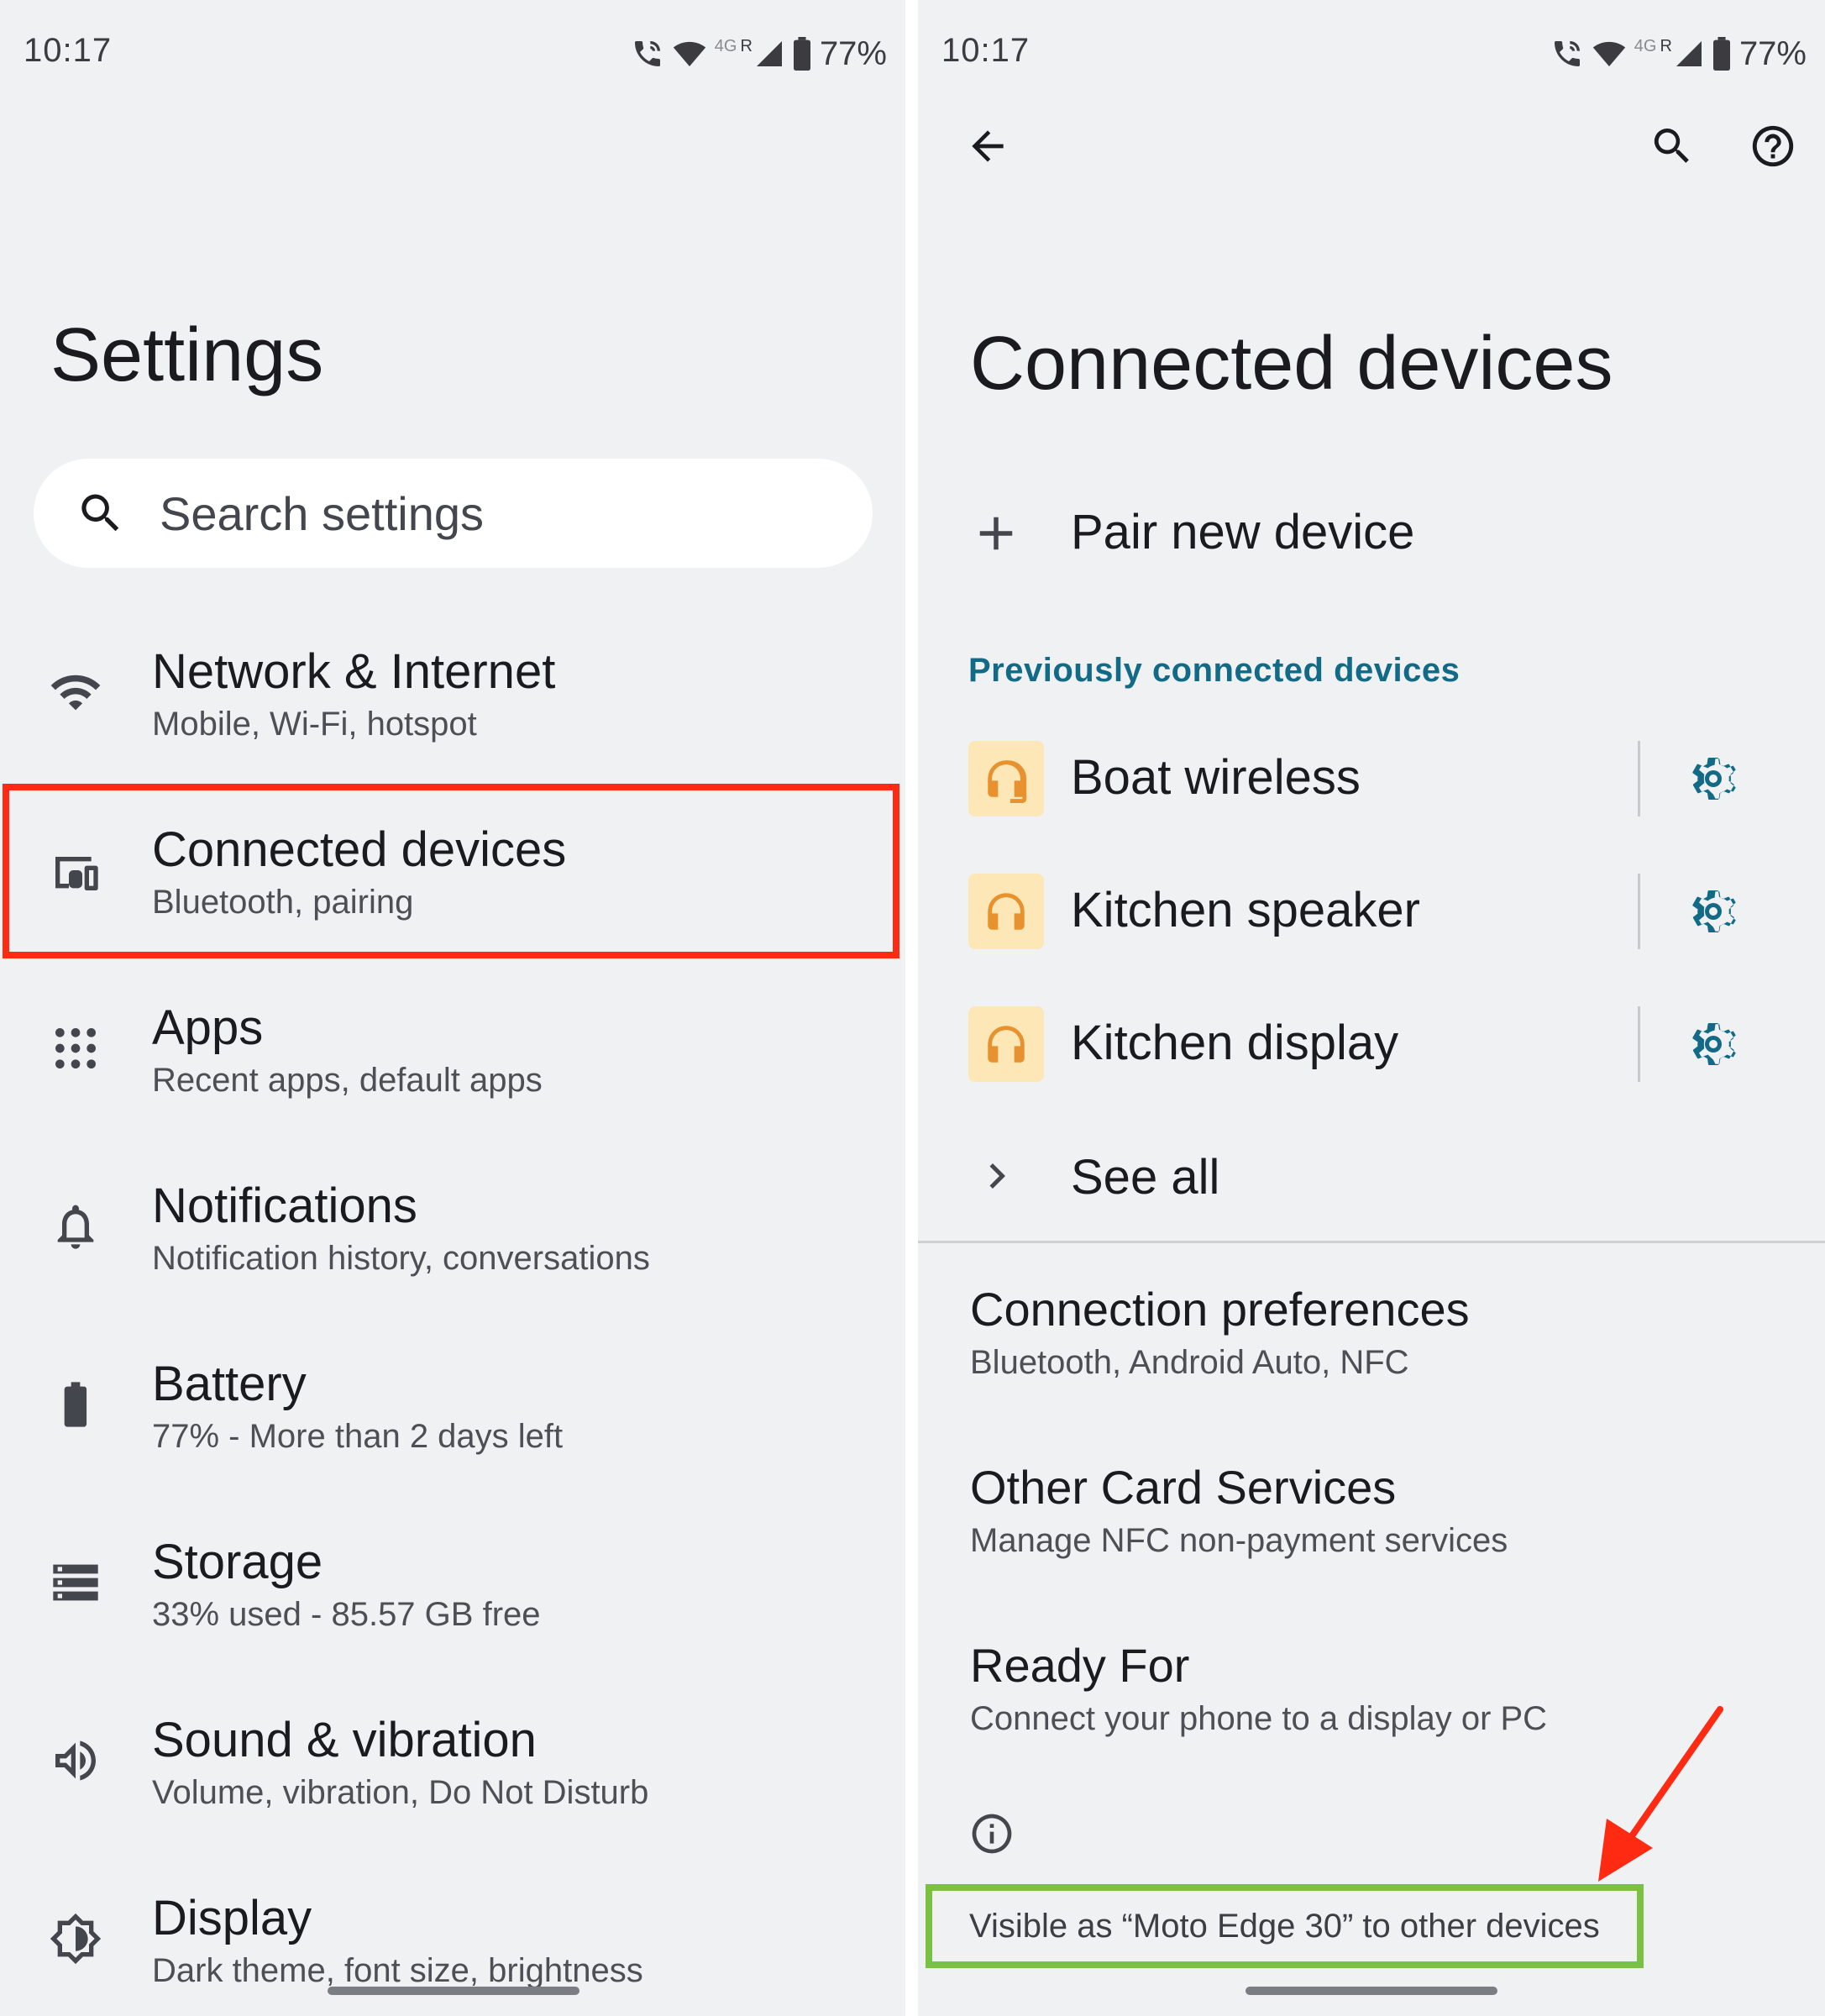 The height and width of the screenshot is (2016, 1825). Describe the element at coordinates (314, 724) in the screenshot. I see `item-subtitle: Mobile, Wi-Fi, hotspot` at that location.